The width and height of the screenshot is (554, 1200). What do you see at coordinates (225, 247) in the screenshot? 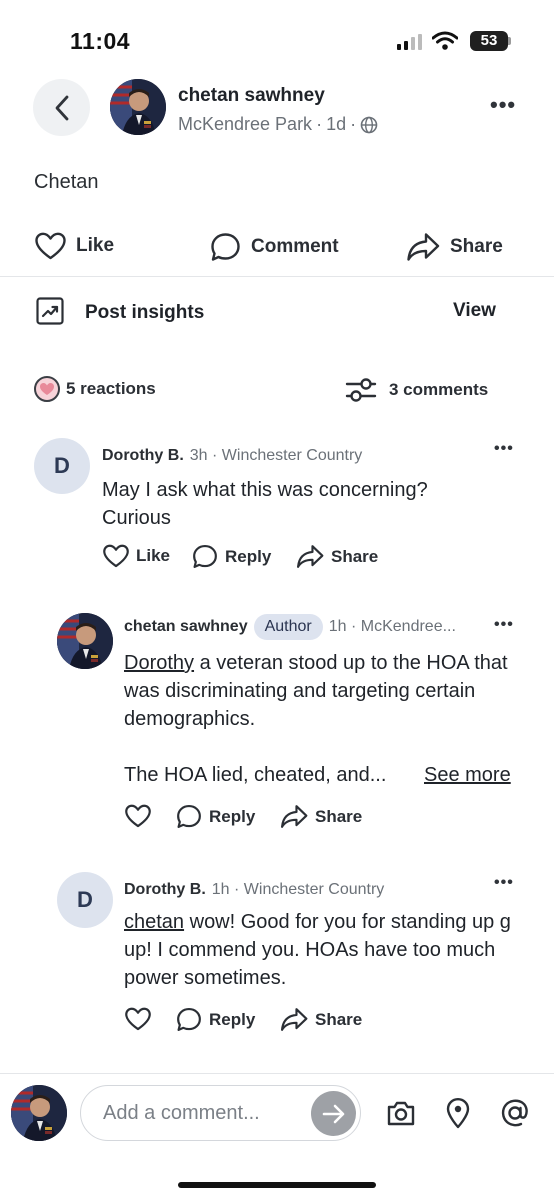
I see `comment-bubble-icon` at bounding box center [225, 247].